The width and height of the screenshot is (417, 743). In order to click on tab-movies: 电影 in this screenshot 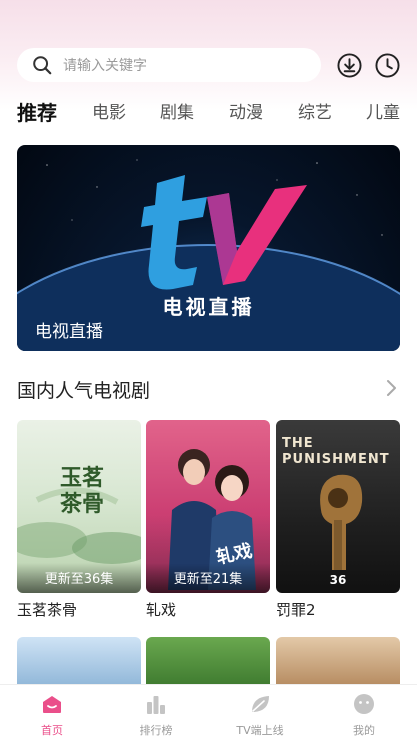, I will do `click(109, 113)`.